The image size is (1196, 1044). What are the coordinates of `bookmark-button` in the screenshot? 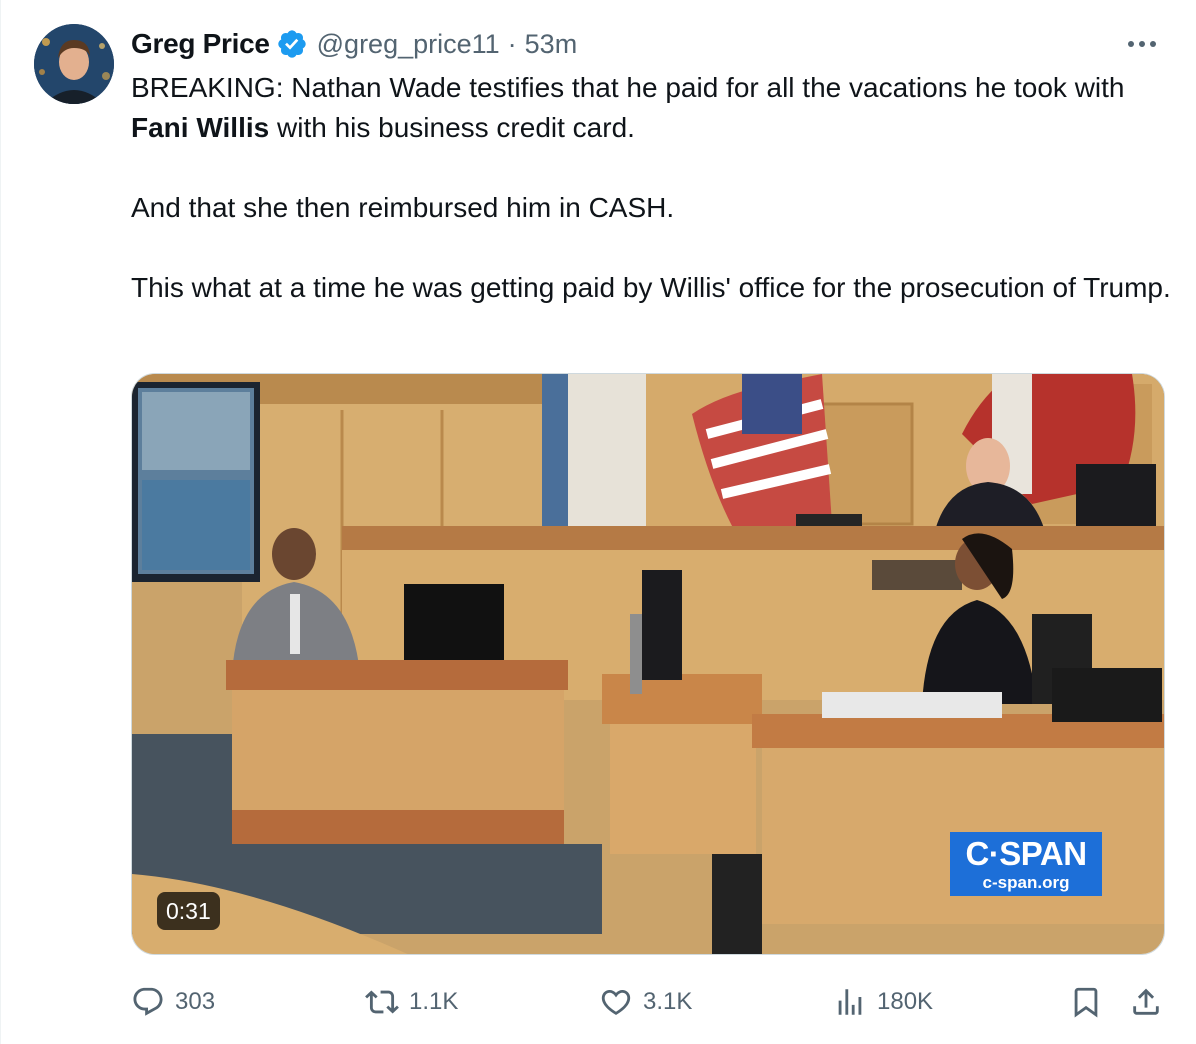 It's located at (1086, 1002).